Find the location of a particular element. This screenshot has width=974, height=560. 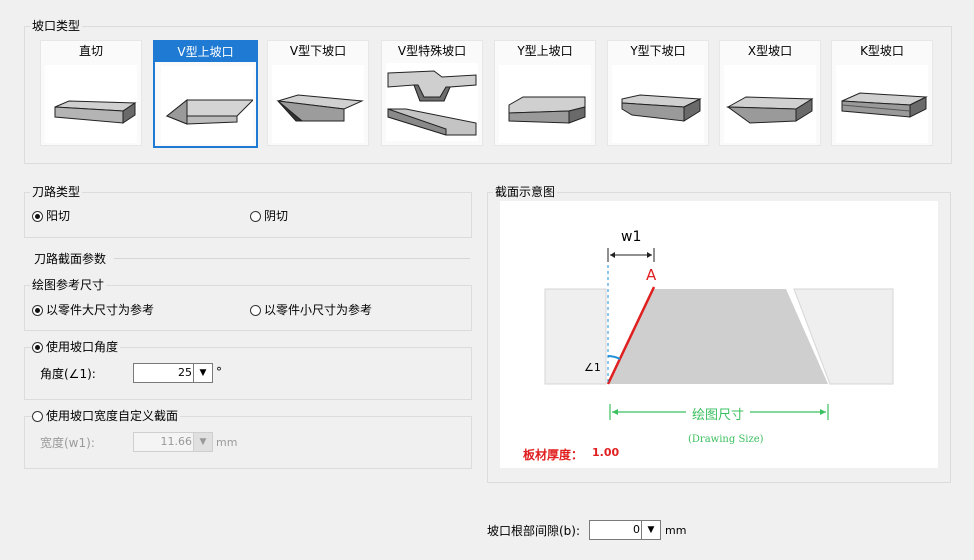

x-bevel-icon is located at coordinates (770, 104).